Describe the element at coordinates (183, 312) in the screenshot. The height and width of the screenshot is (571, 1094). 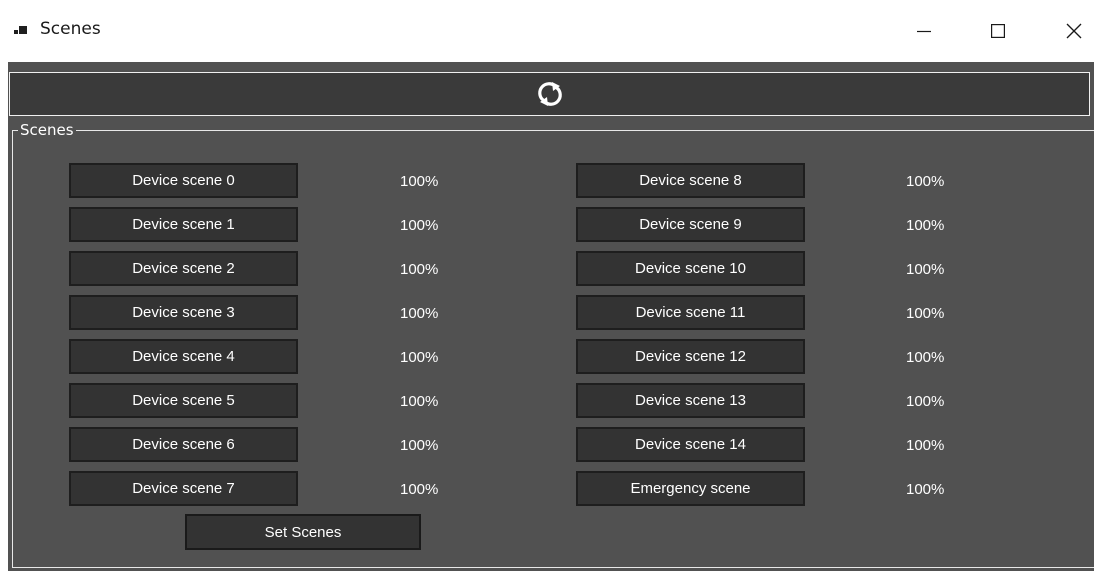
I see `device-scene-3-button: Device scene 3` at that location.